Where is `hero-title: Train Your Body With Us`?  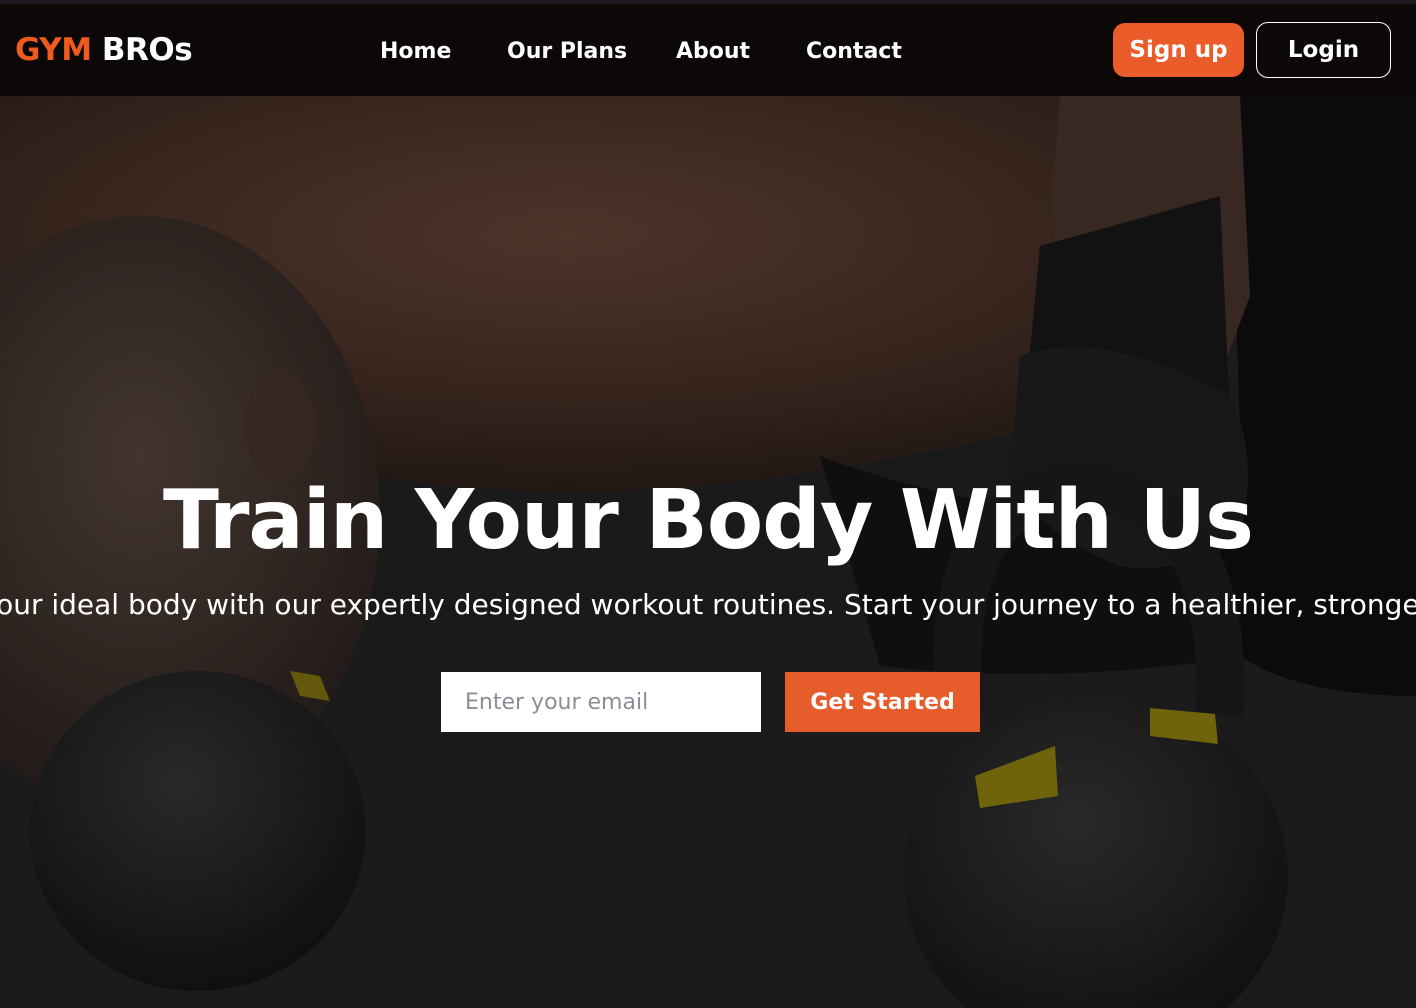
hero-title: Train Your Body With Us is located at coordinates (708, 520).